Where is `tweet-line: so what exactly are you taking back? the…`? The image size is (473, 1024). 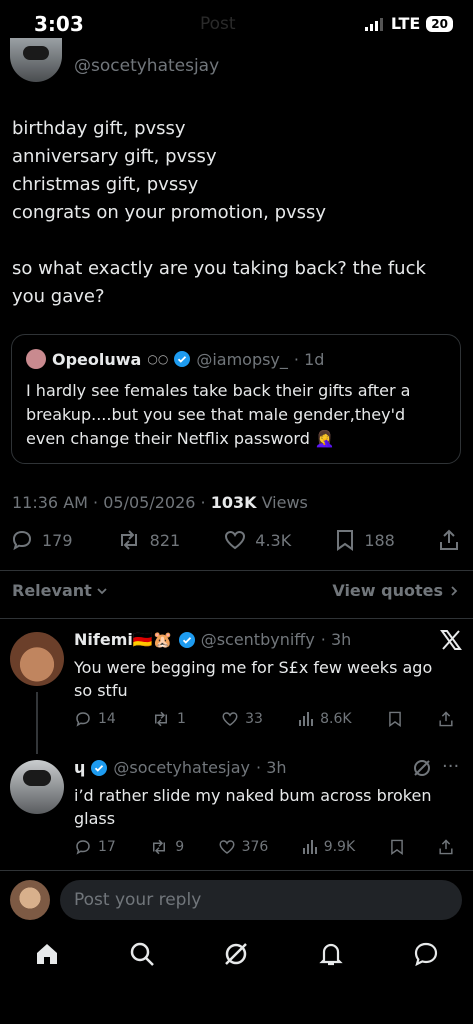 tweet-line: so what exactly are you taking back? the… is located at coordinates (219, 282).